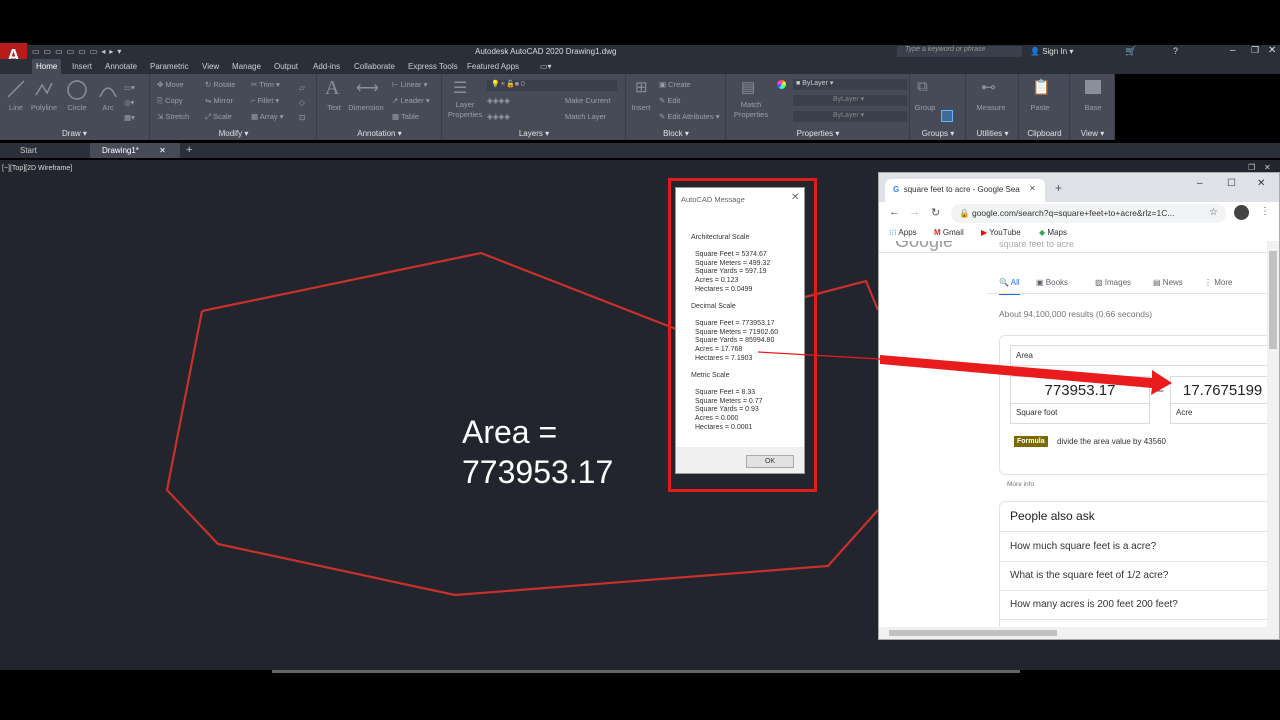  Describe the element at coordinates (1092, 133) in the screenshot. I see `panel-view-label: View ▾` at that location.